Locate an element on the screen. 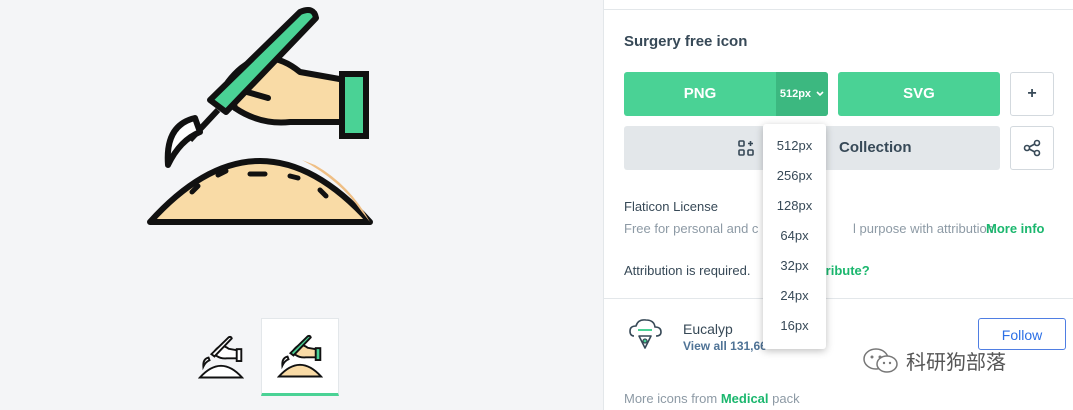  eucalyp-logo-icon is located at coordinates (645, 333).